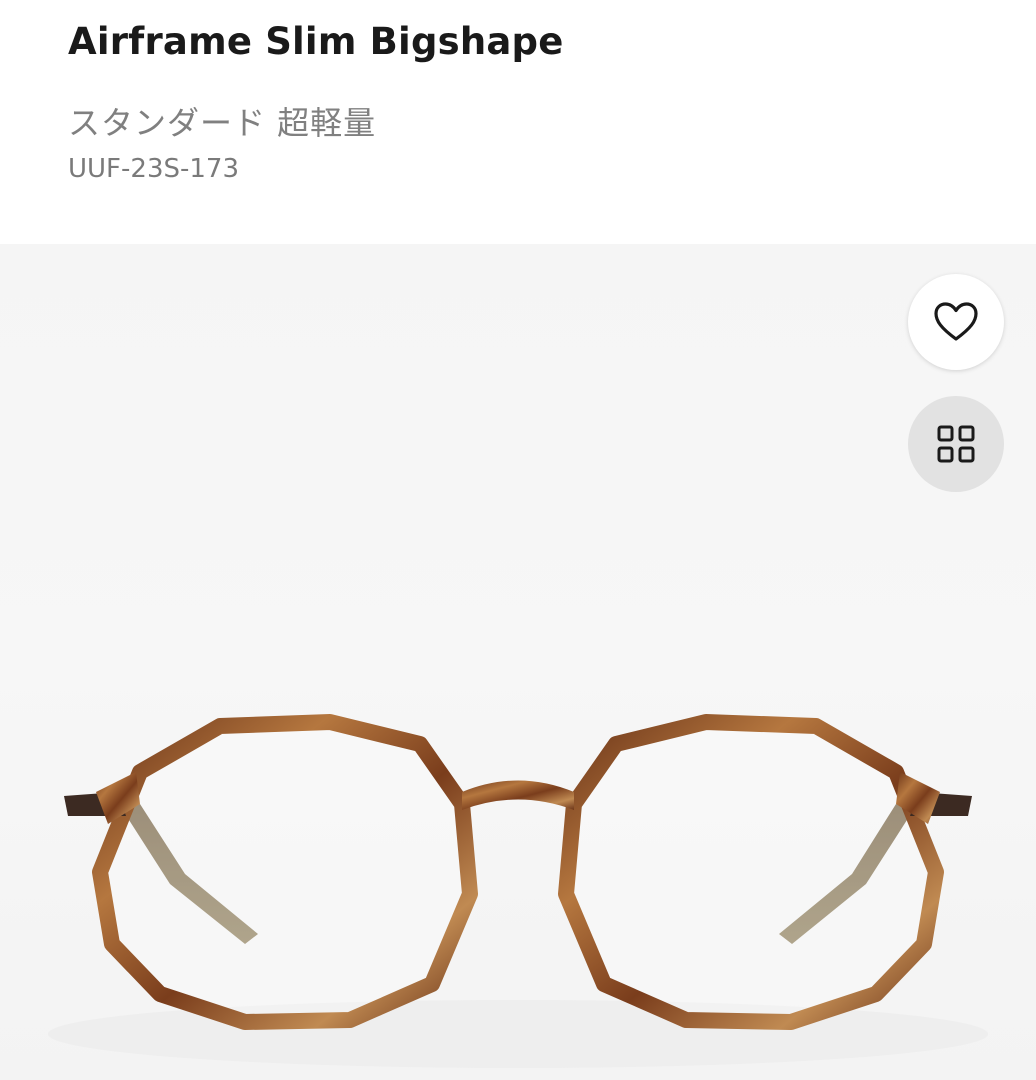 The width and height of the screenshot is (1036, 1080). I want to click on favorite-button, so click(956, 322).